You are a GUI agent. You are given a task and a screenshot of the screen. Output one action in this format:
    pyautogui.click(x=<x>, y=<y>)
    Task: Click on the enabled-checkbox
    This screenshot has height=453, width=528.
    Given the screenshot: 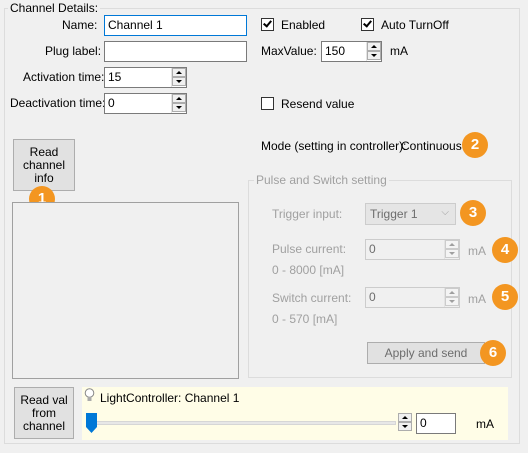 What is the action you would take?
    pyautogui.click(x=267, y=24)
    